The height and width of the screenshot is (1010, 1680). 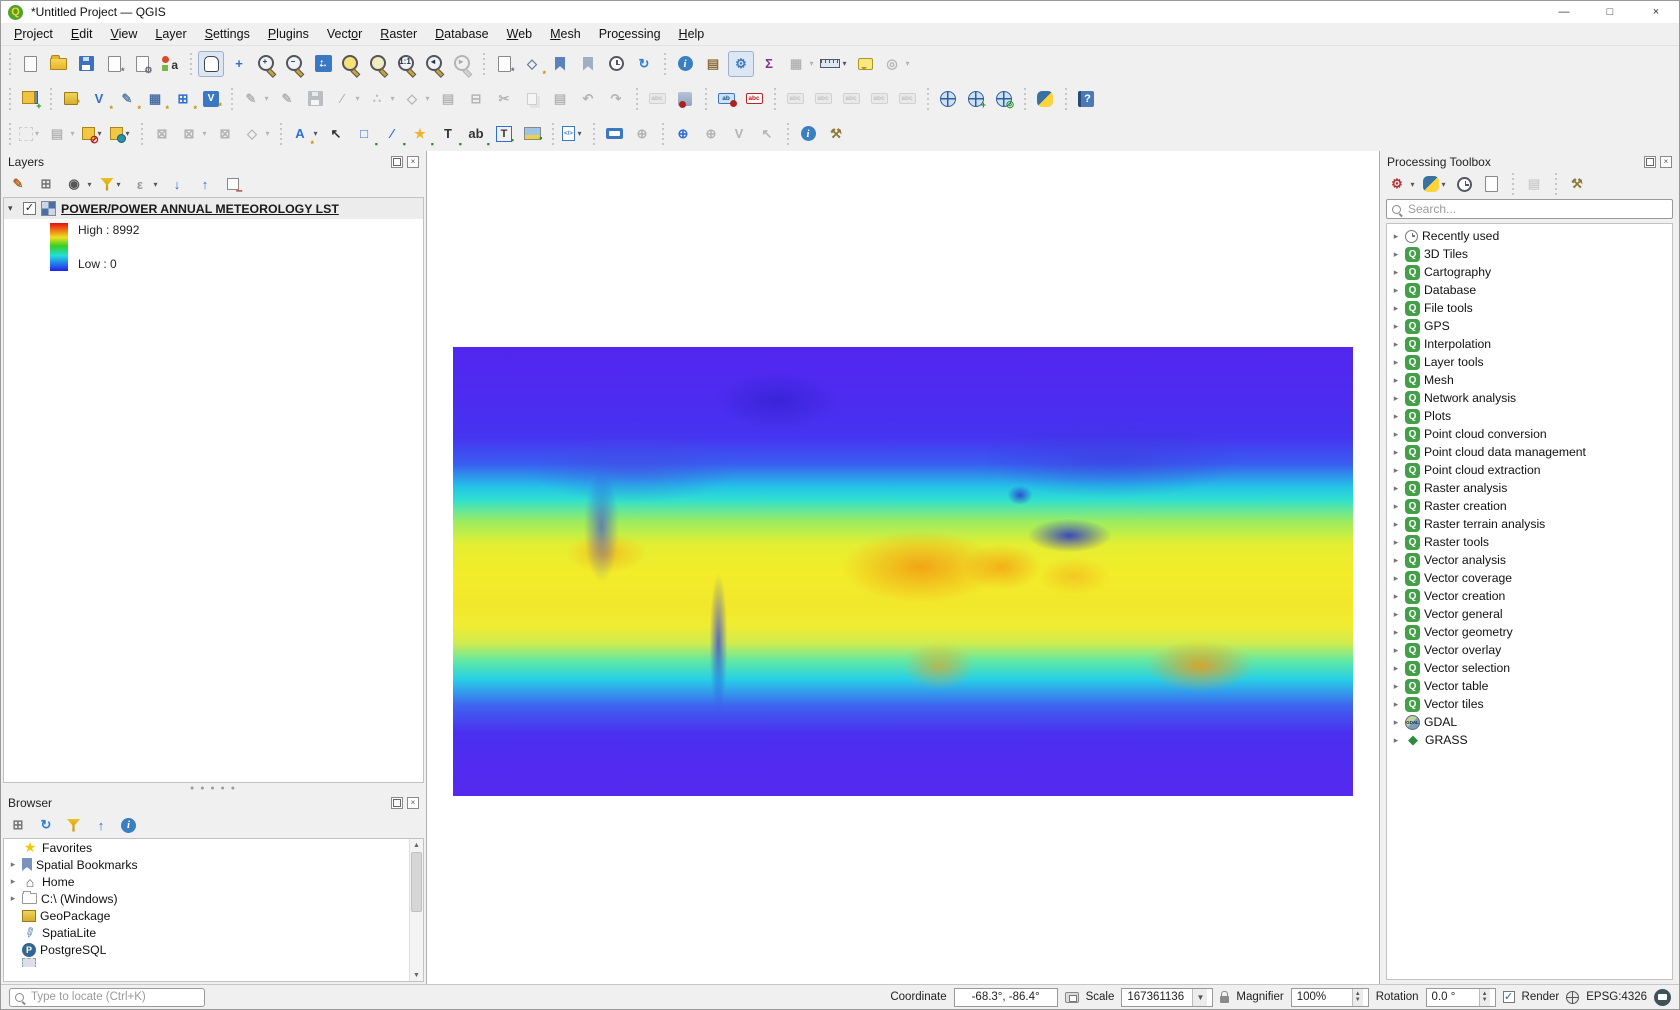 What do you see at coordinates (213, 208) in the screenshot?
I see `layer-row: ▾ ✓ POWER/POWER ANNUAL METEOROLOGY LST` at bounding box center [213, 208].